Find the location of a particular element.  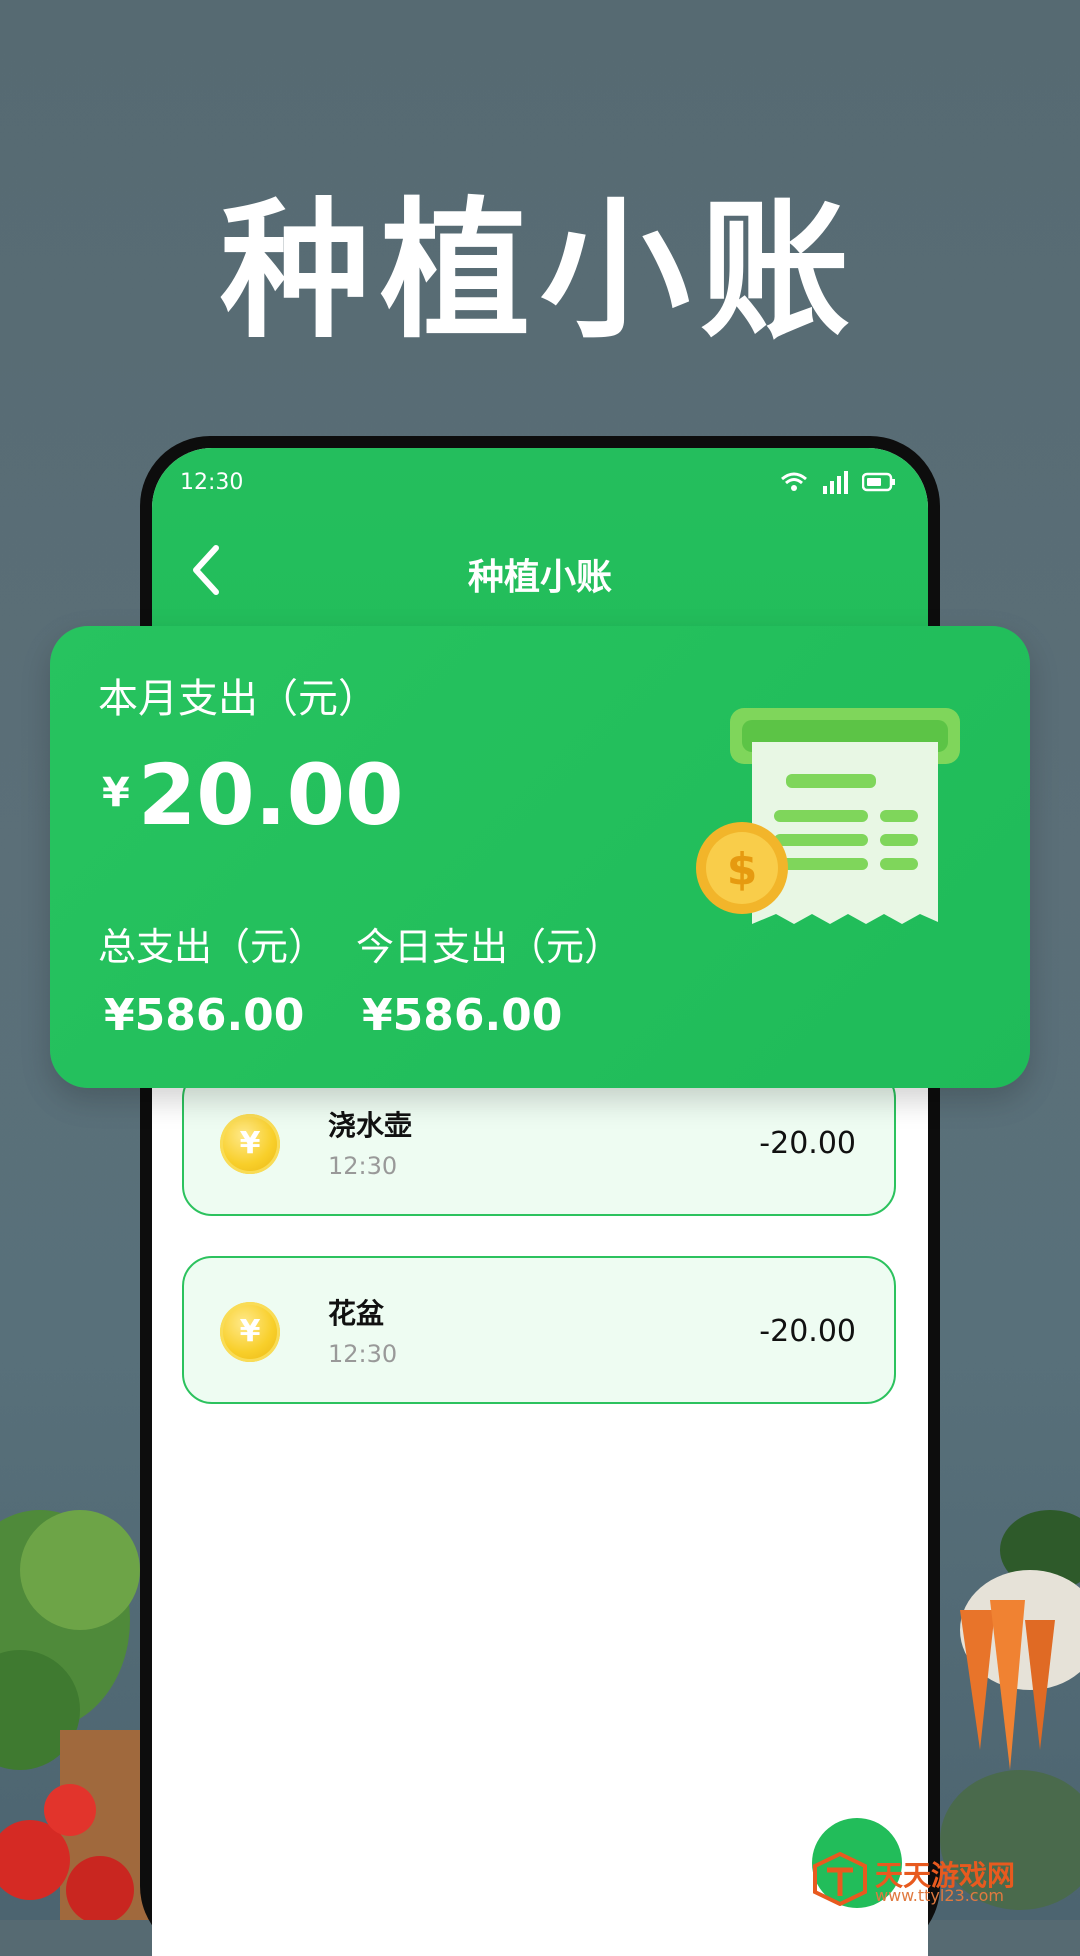

month-expense-value: 20.00 is located at coordinates (270, 795).